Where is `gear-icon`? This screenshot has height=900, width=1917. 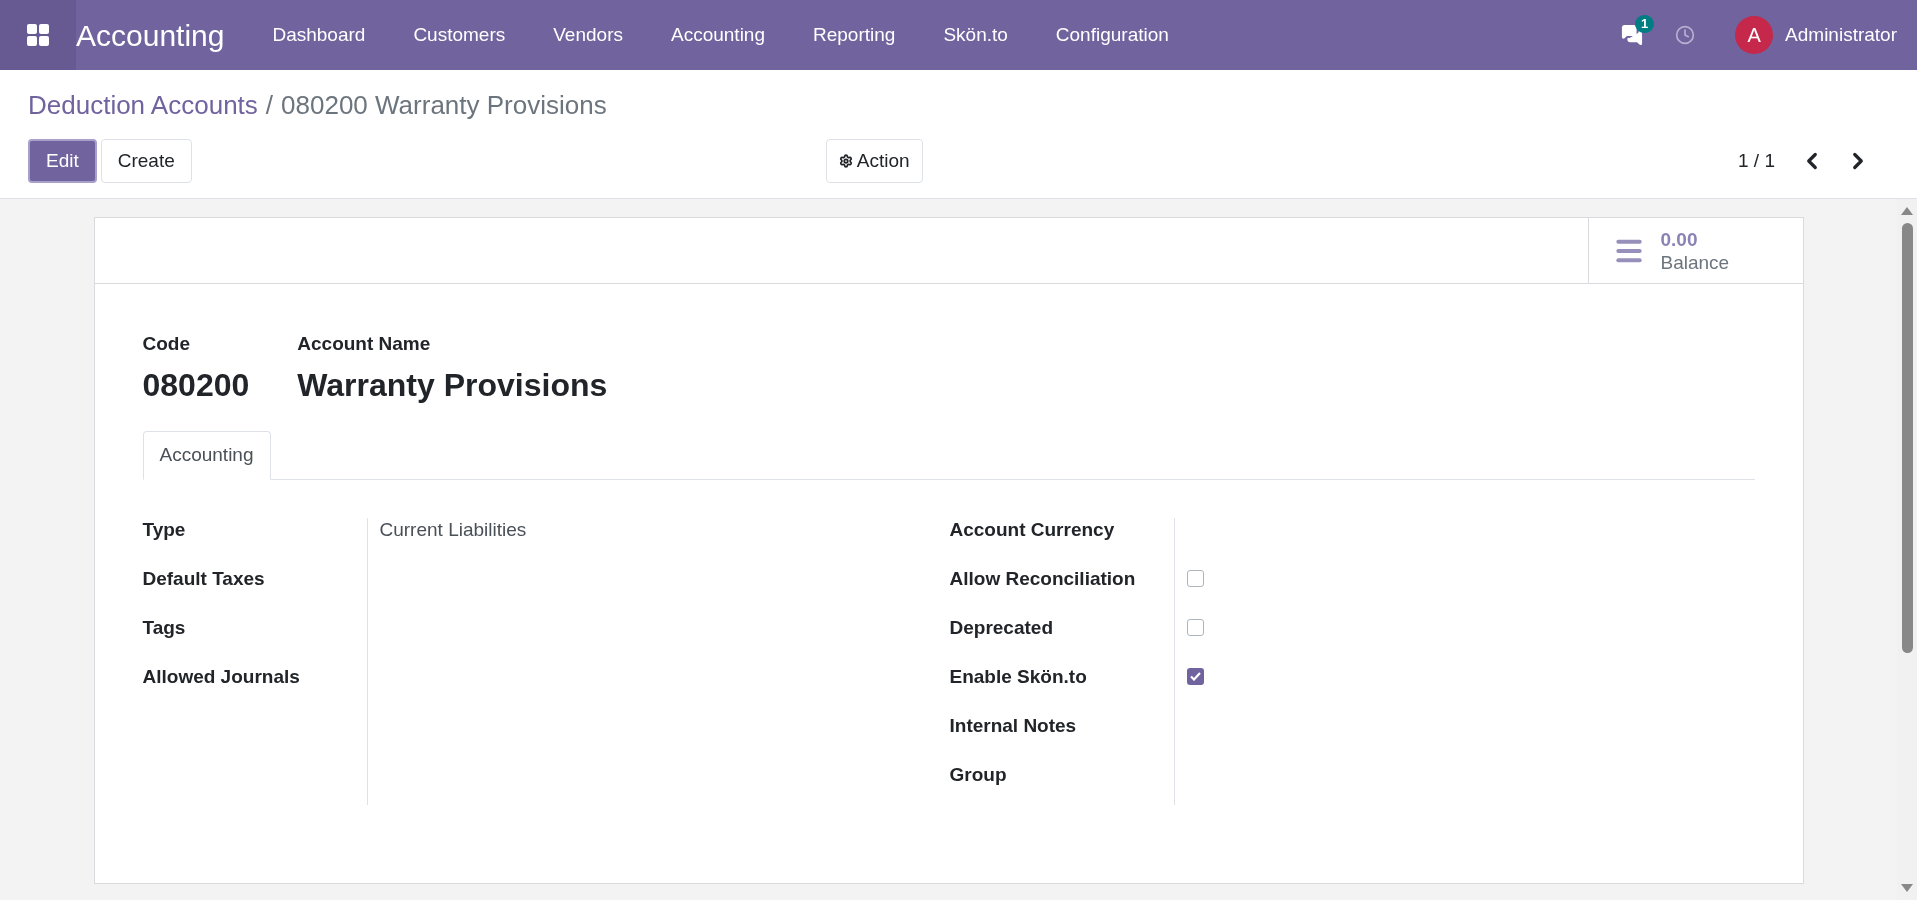
gear-icon is located at coordinates (845, 161).